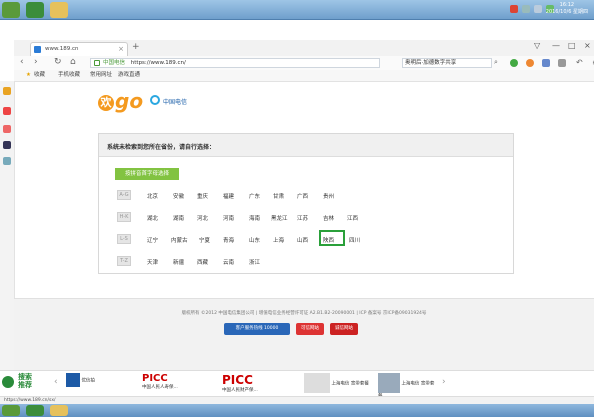  What do you see at coordinates (62, 49) in the screenshot?
I see `tab-title: www.189.cn` at bounding box center [62, 49].